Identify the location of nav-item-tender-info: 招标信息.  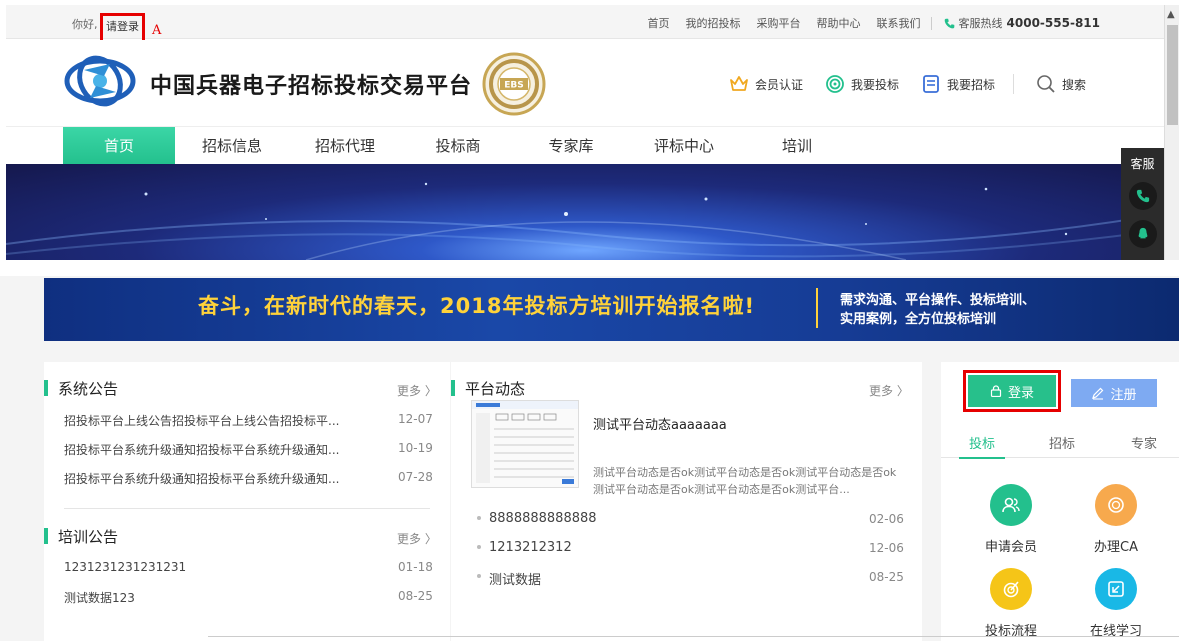
(232, 146).